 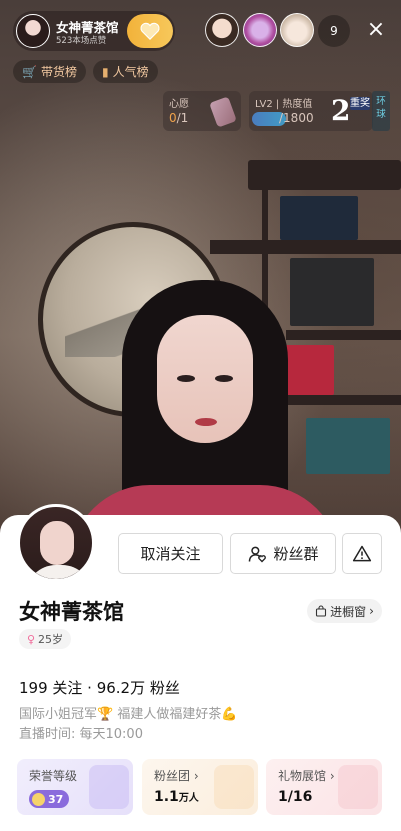 I want to click on age-tag: ♀ 25岁, so click(x=45, y=639).